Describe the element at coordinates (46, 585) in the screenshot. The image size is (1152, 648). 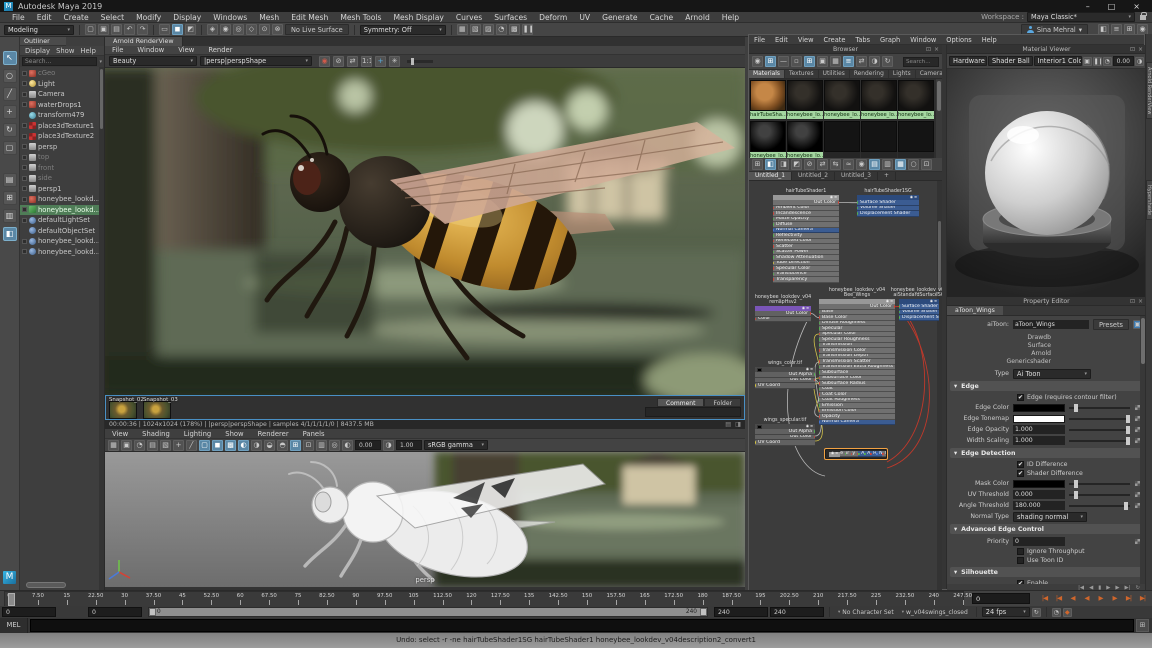
I see `outliner-h-scrollbar` at that location.